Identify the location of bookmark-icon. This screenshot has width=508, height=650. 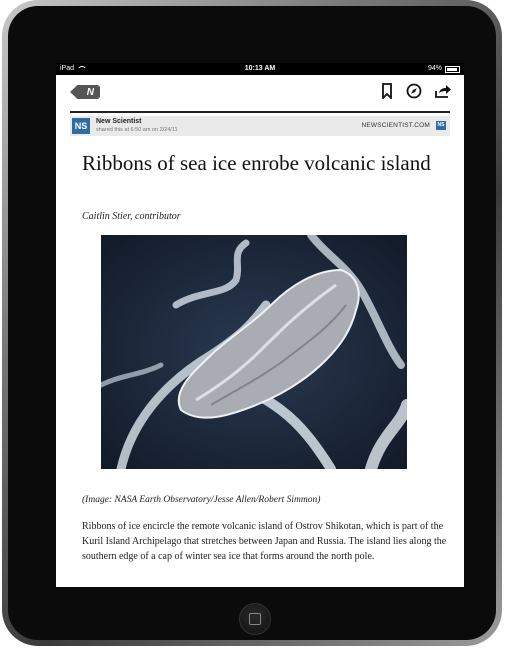
(387, 91).